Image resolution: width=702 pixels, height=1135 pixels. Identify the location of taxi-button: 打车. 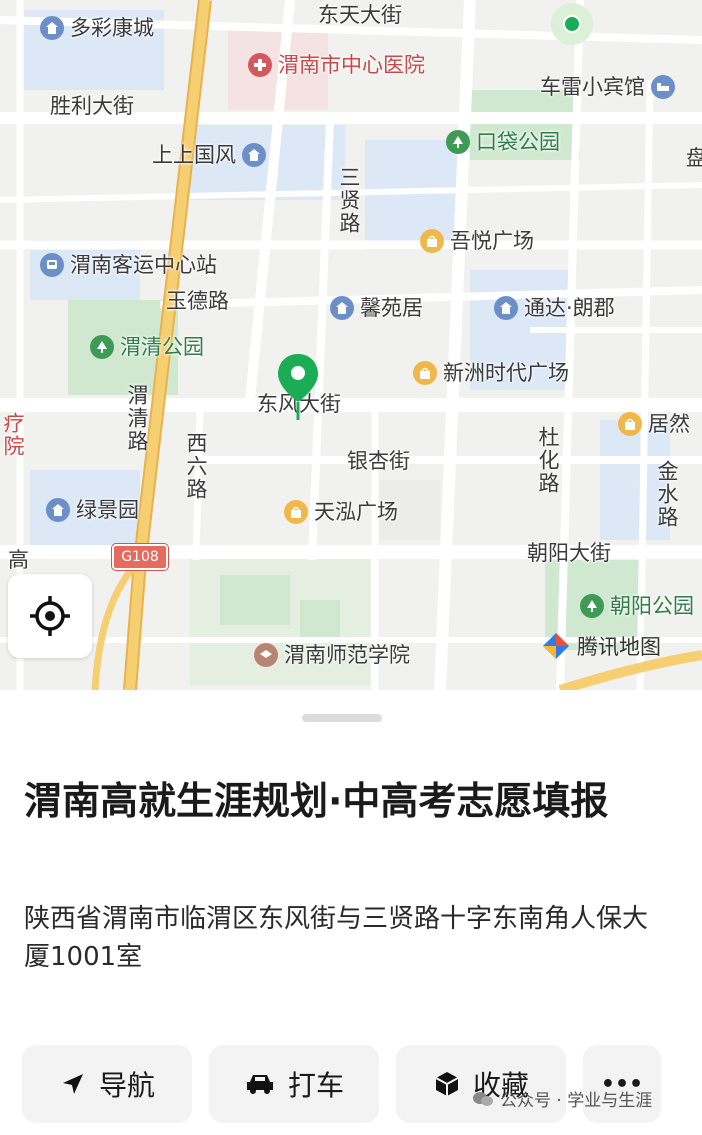
(294, 1084).